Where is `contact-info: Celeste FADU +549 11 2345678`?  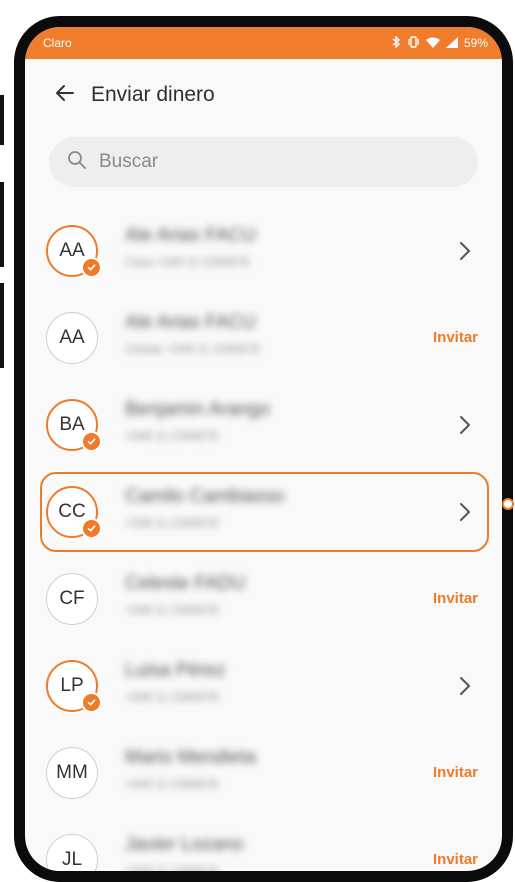 contact-info: Celeste FADU +549 11 2345678 is located at coordinates (258, 595).